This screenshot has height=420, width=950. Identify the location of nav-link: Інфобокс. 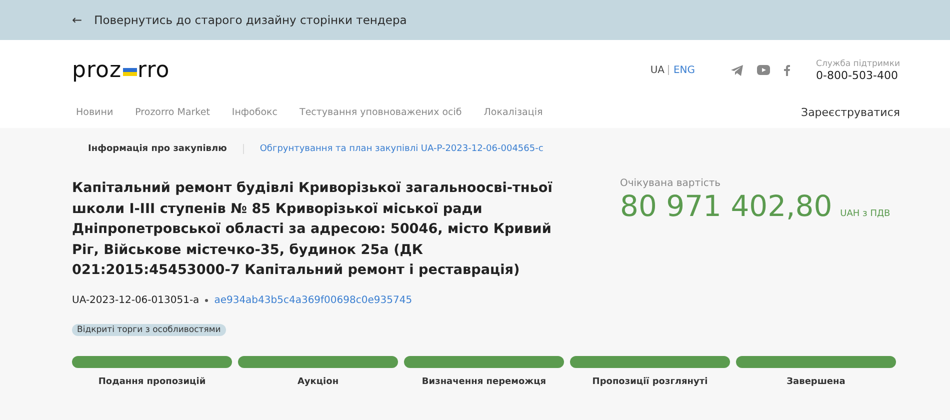
(255, 112).